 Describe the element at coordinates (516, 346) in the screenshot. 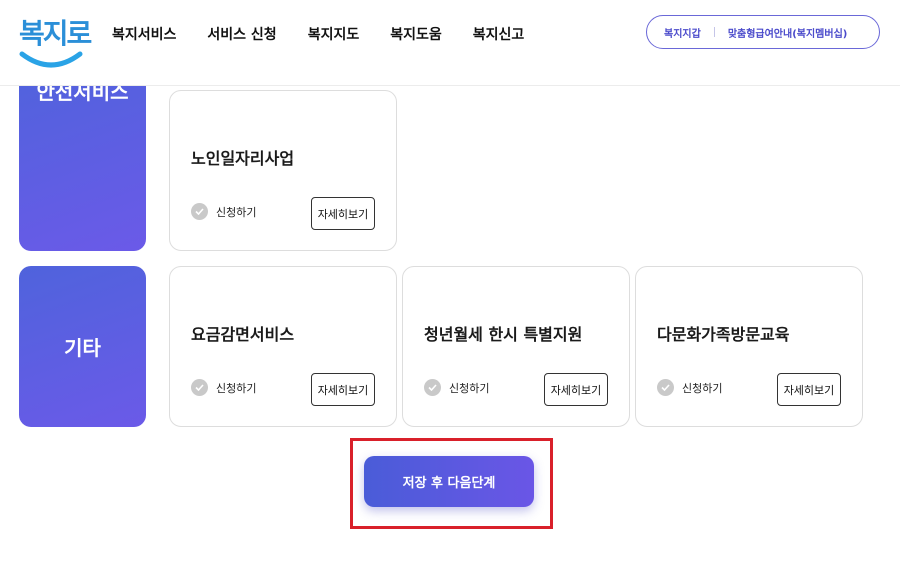

I see `service-card: 청년월세 한시 특별지원 신청하기 자세히보기` at that location.